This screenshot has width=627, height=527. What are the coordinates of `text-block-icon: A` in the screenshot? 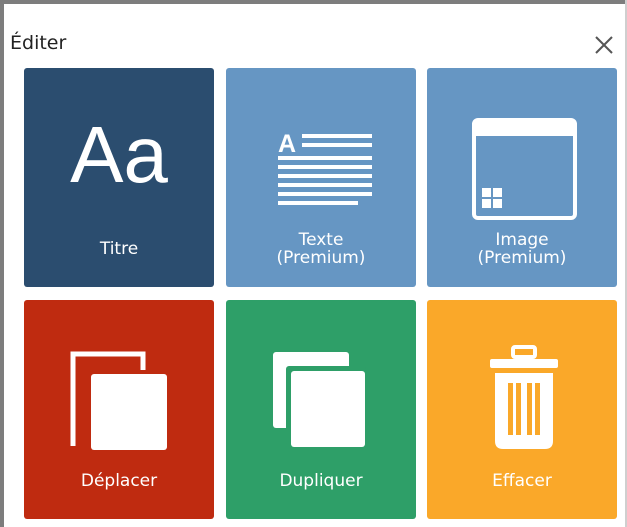 It's located at (325, 167).